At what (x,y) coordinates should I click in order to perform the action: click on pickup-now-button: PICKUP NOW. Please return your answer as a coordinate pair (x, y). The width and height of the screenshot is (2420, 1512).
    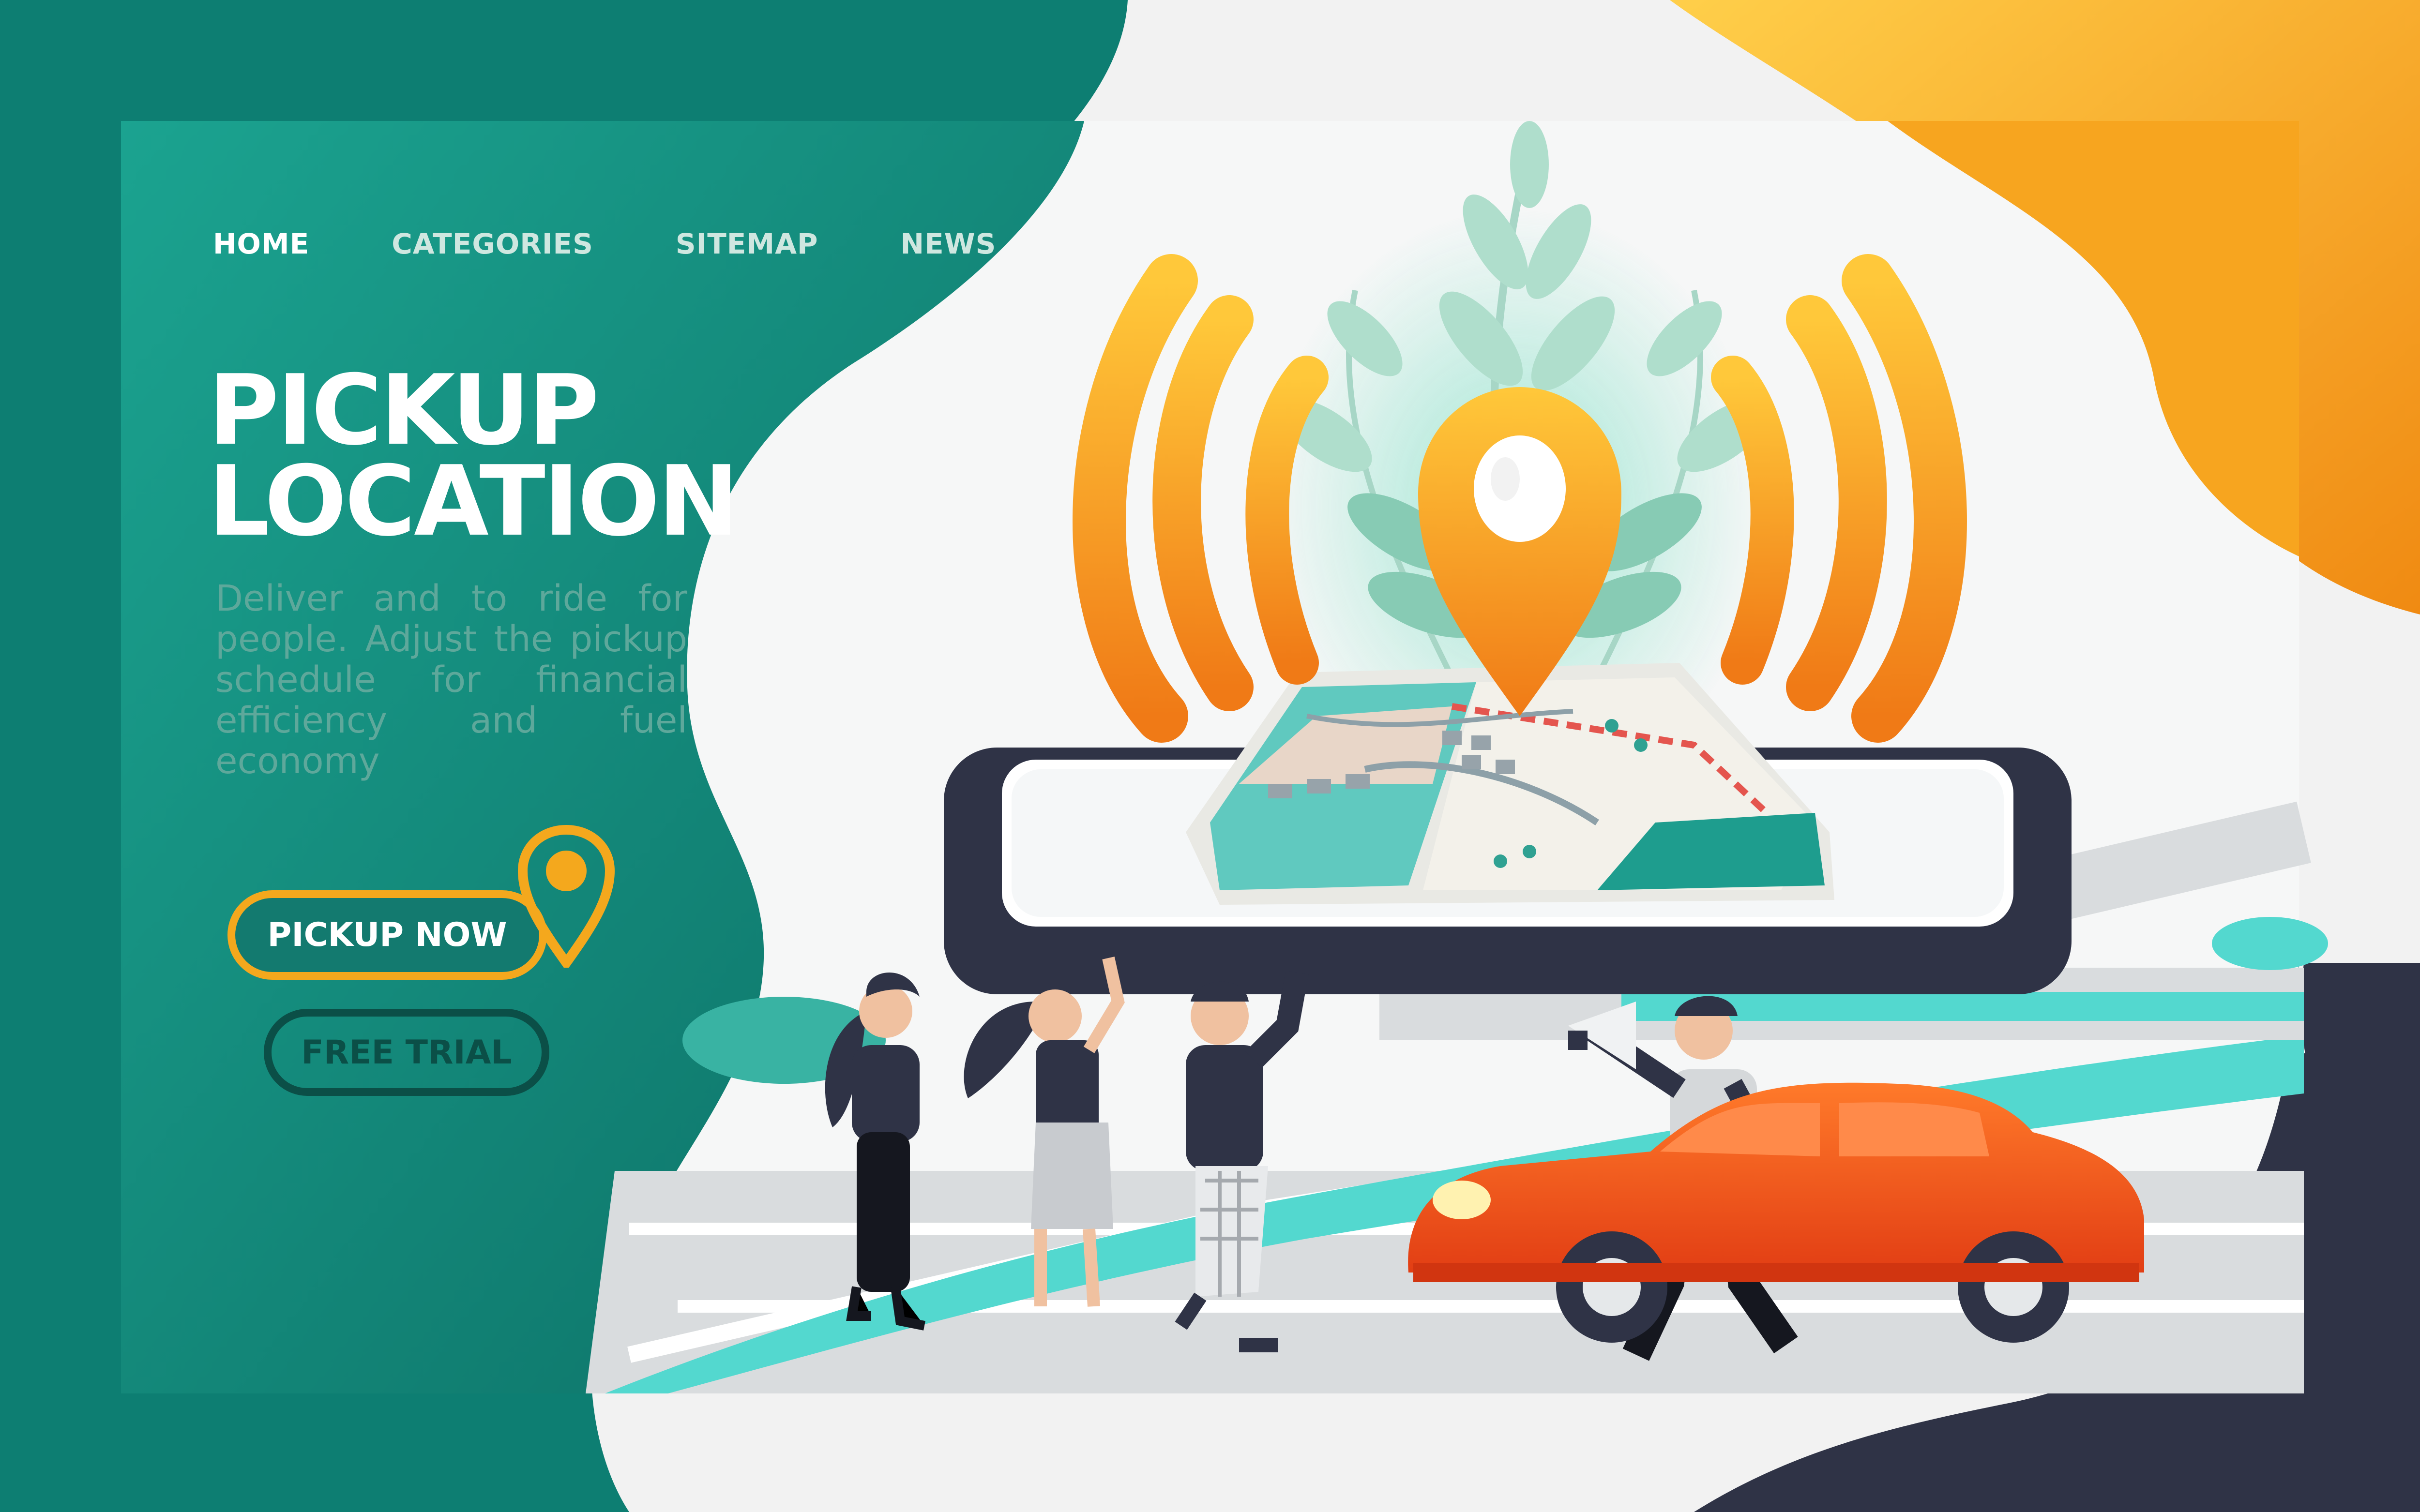
    Looking at the image, I should click on (387, 935).